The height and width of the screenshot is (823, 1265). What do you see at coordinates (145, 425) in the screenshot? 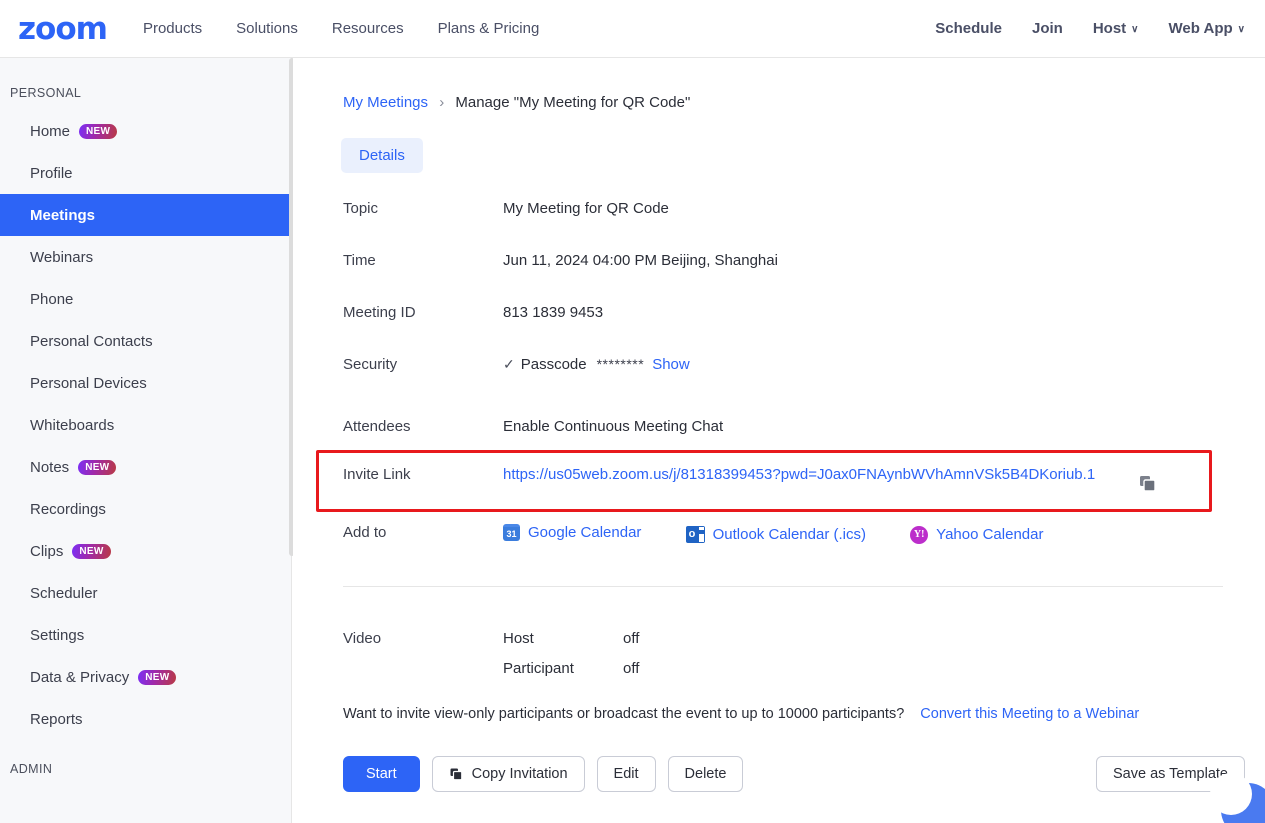
I see `sidebar-item-whiteboards: Whiteboards` at bounding box center [145, 425].